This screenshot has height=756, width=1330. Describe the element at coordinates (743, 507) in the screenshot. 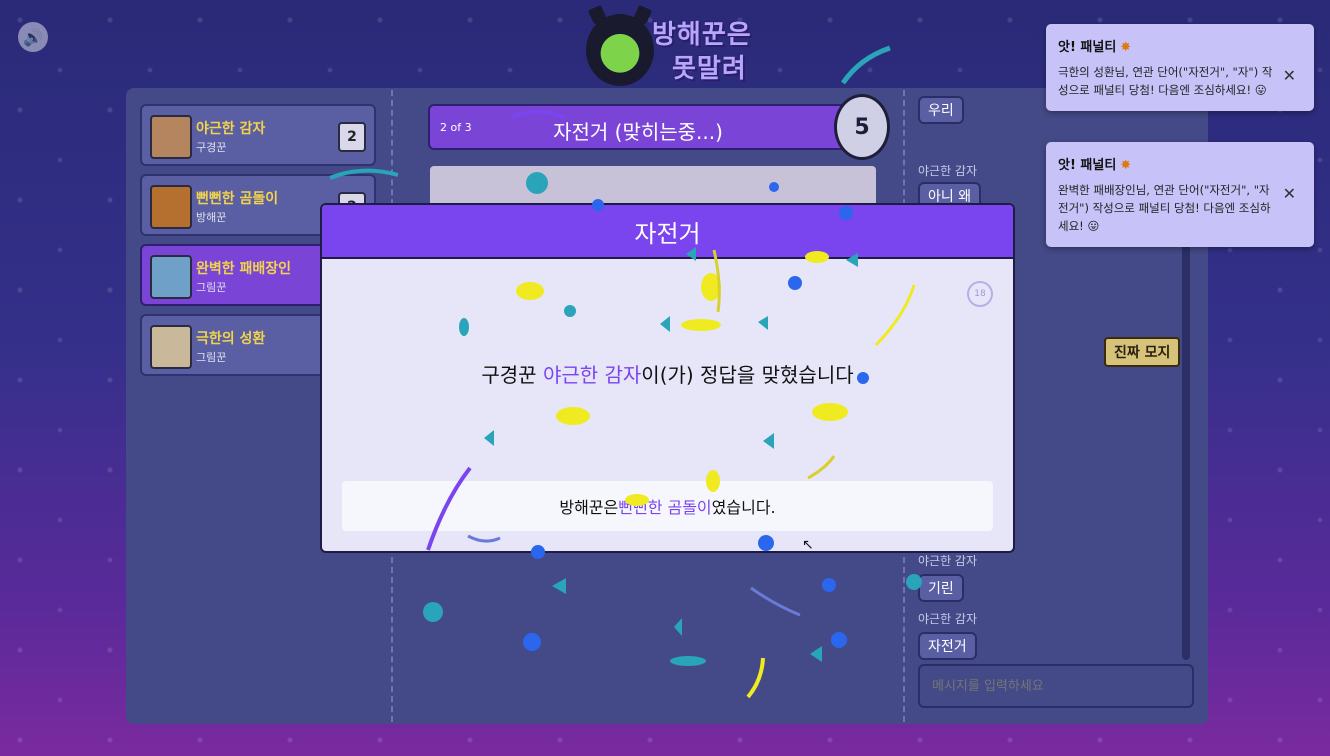

I see `spoiler-suffix: 였습니다.` at that location.